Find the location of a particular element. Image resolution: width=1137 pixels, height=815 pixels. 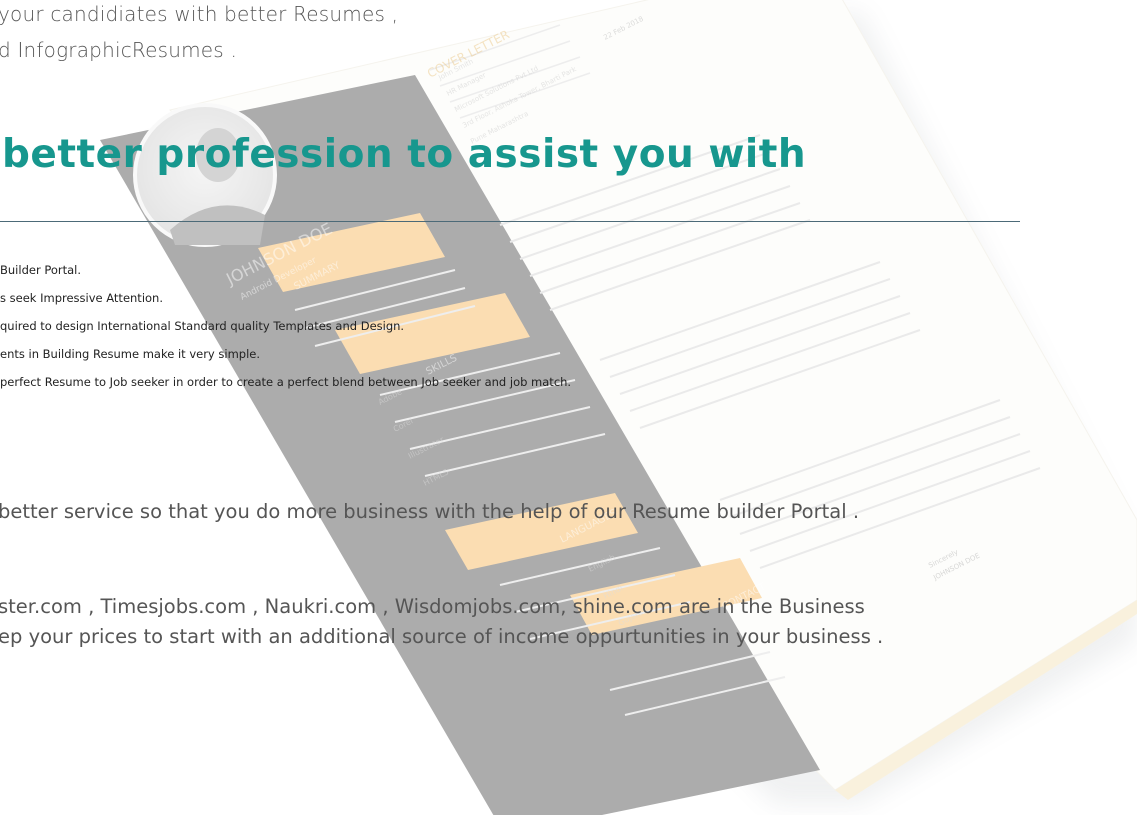

intro-line-2: d InfographicResumes . is located at coordinates (119, 50).